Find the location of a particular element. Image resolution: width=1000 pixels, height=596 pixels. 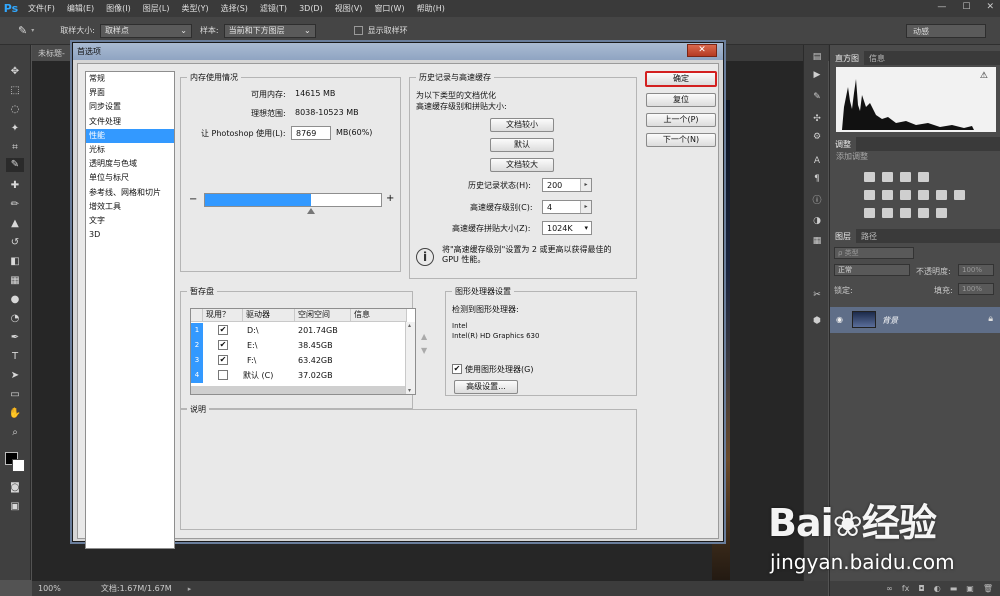

tab-histogram: 直方图 is located at coordinates (847, 58).